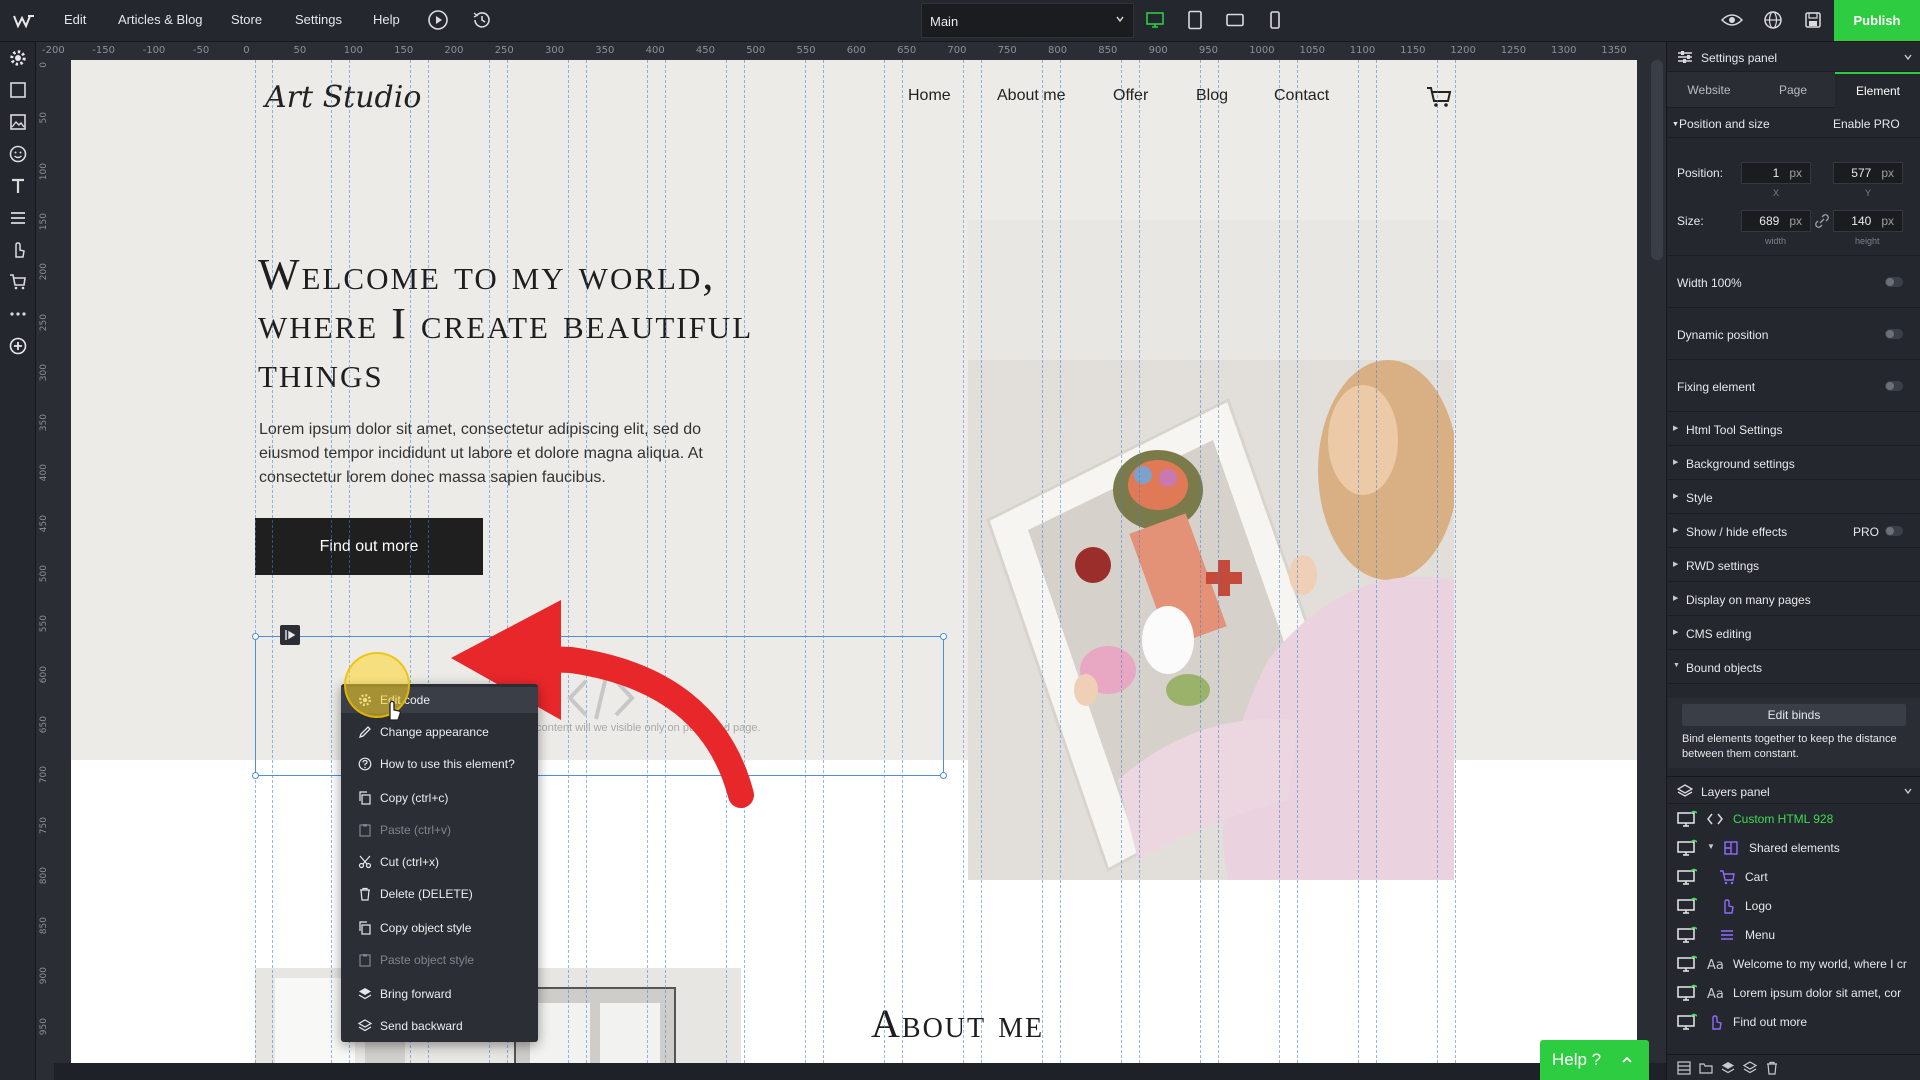 The width and height of the screenshot is (1920, 1080). What do you see at coordinates (1822, 221) in the screenshot?
I see `link-ratio-icon` at bounding box center [1822, 221].